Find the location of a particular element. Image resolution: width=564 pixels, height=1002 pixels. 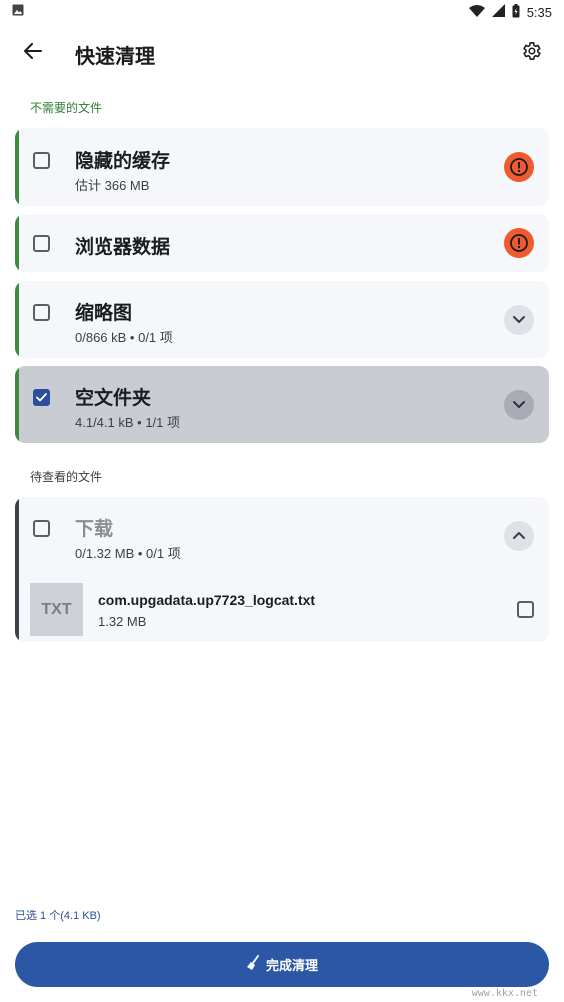

status-bar: 5:35 is located at coordinates (282, 12).